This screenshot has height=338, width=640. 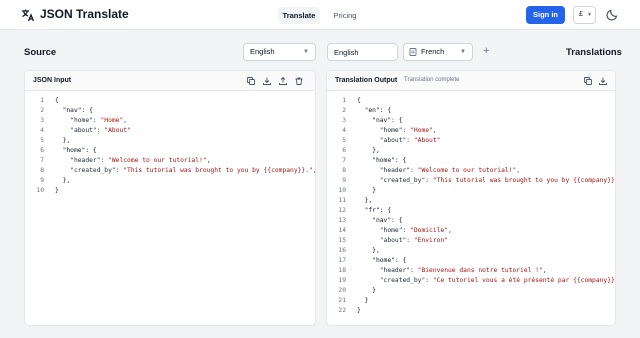 What do you see at coordinates (279, 52) in the screenshot?
I see `source-language-select: English ▼` at bounding box center [279, 52].